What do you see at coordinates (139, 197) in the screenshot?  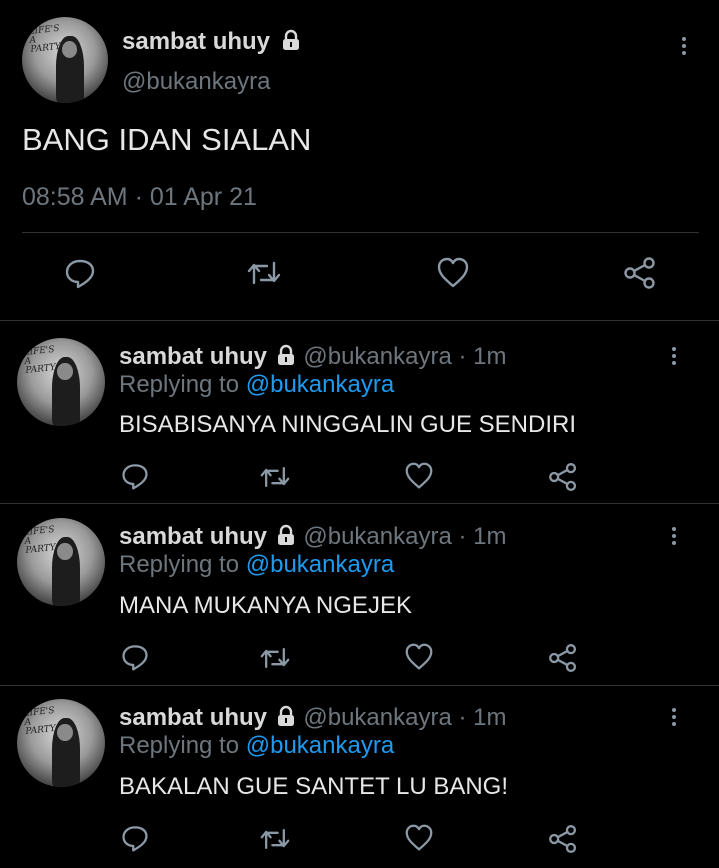 I see `timestamp: 08:58 AM · 01 Apr 21` at bounding box center [139, 197].